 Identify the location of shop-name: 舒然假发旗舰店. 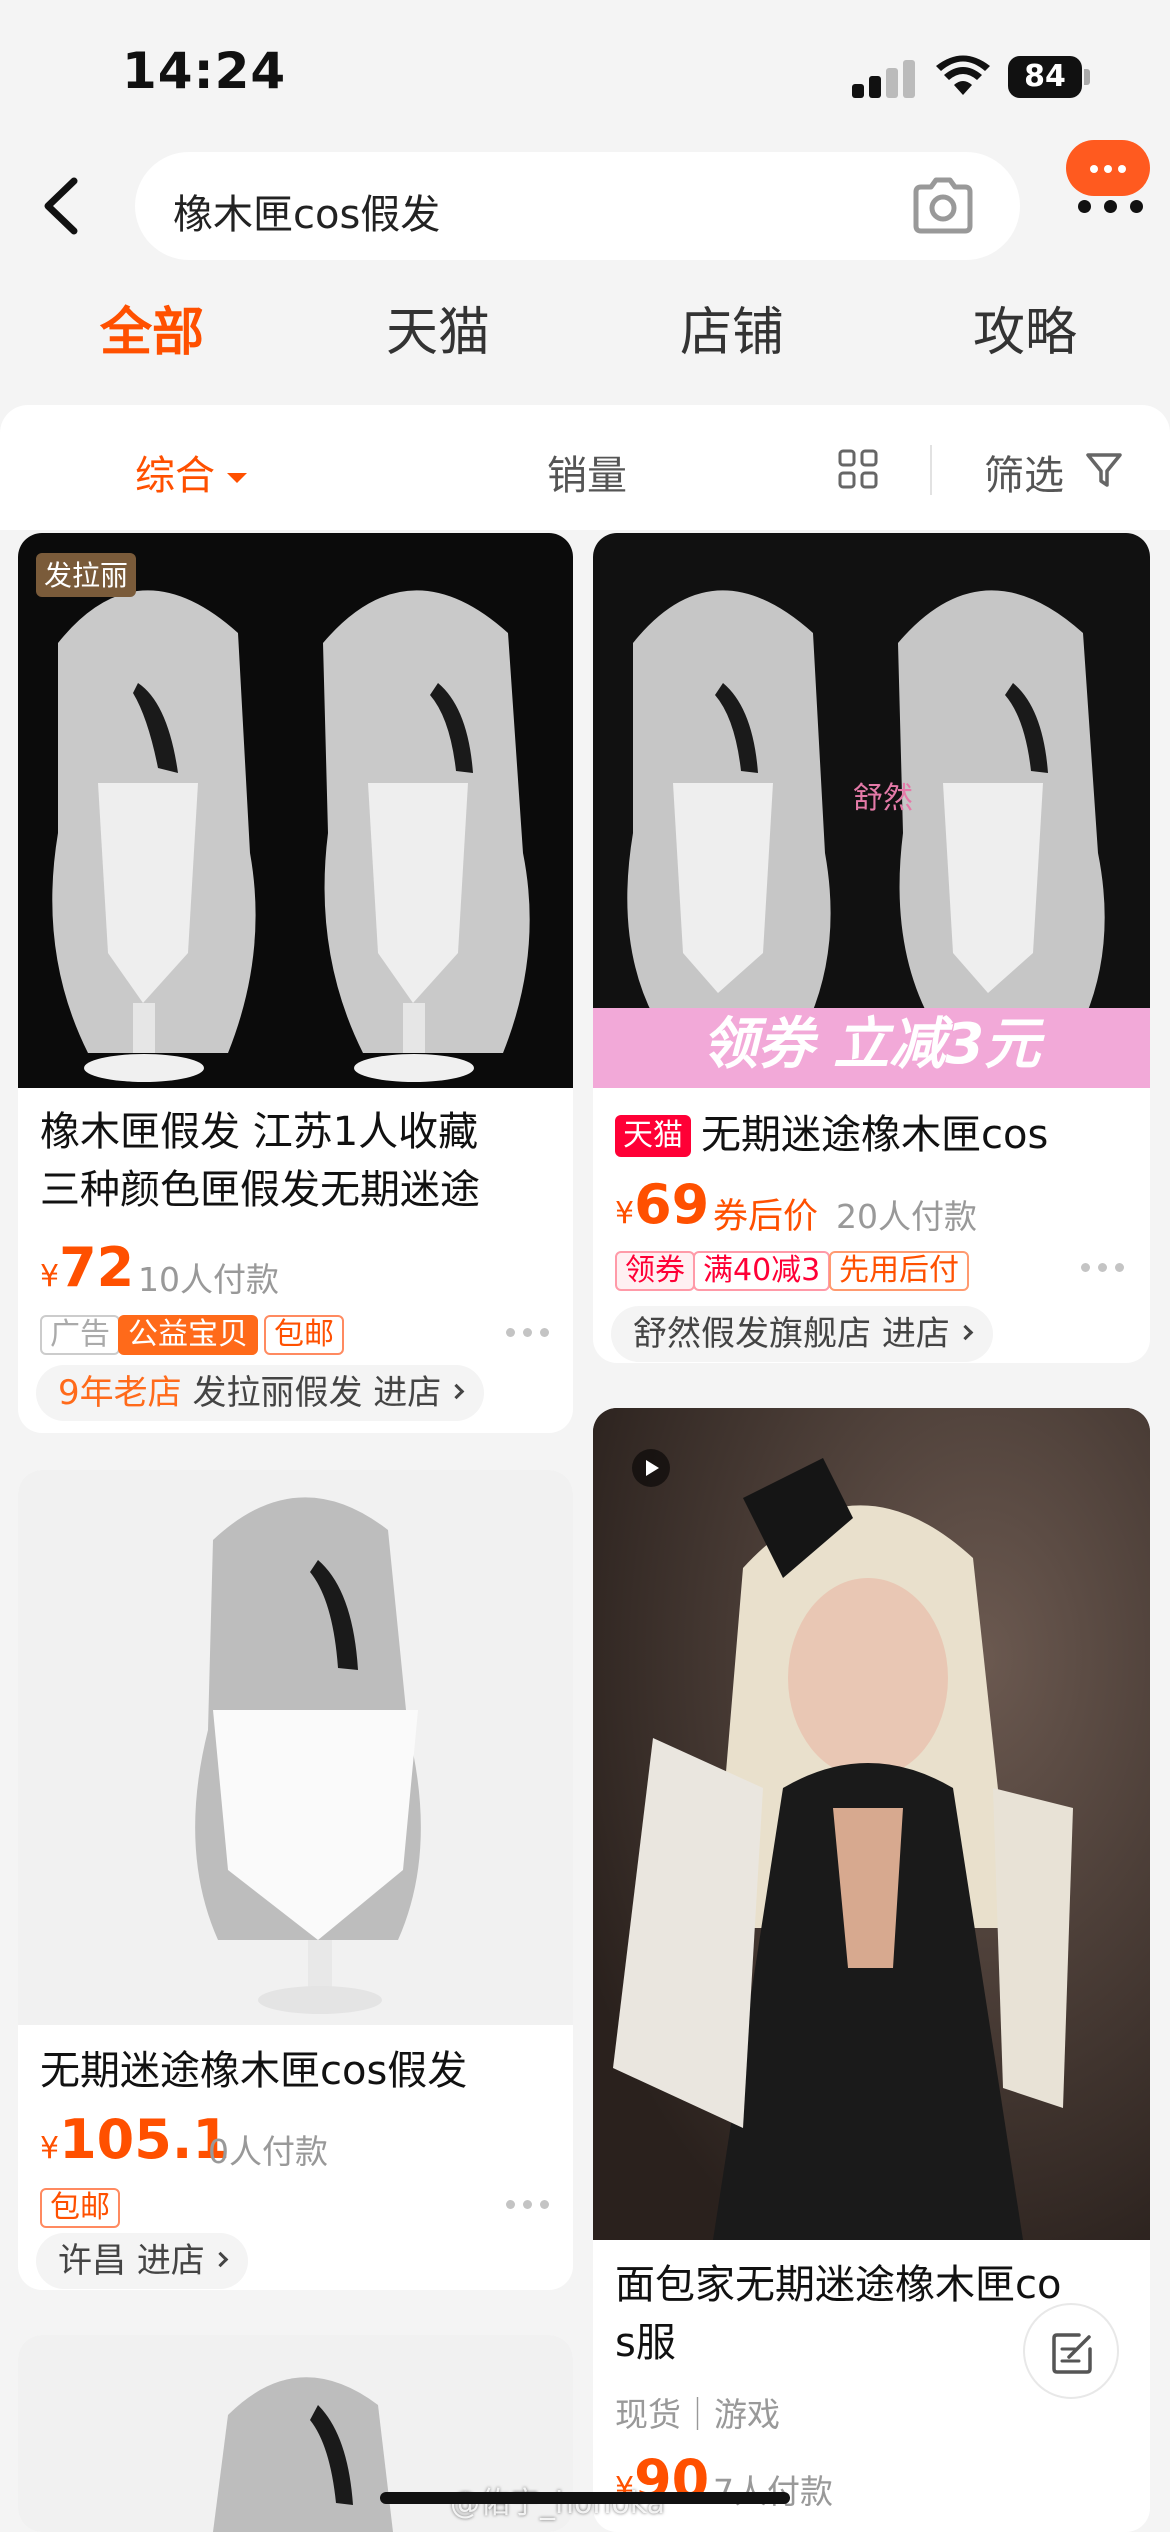
(752, 1334).